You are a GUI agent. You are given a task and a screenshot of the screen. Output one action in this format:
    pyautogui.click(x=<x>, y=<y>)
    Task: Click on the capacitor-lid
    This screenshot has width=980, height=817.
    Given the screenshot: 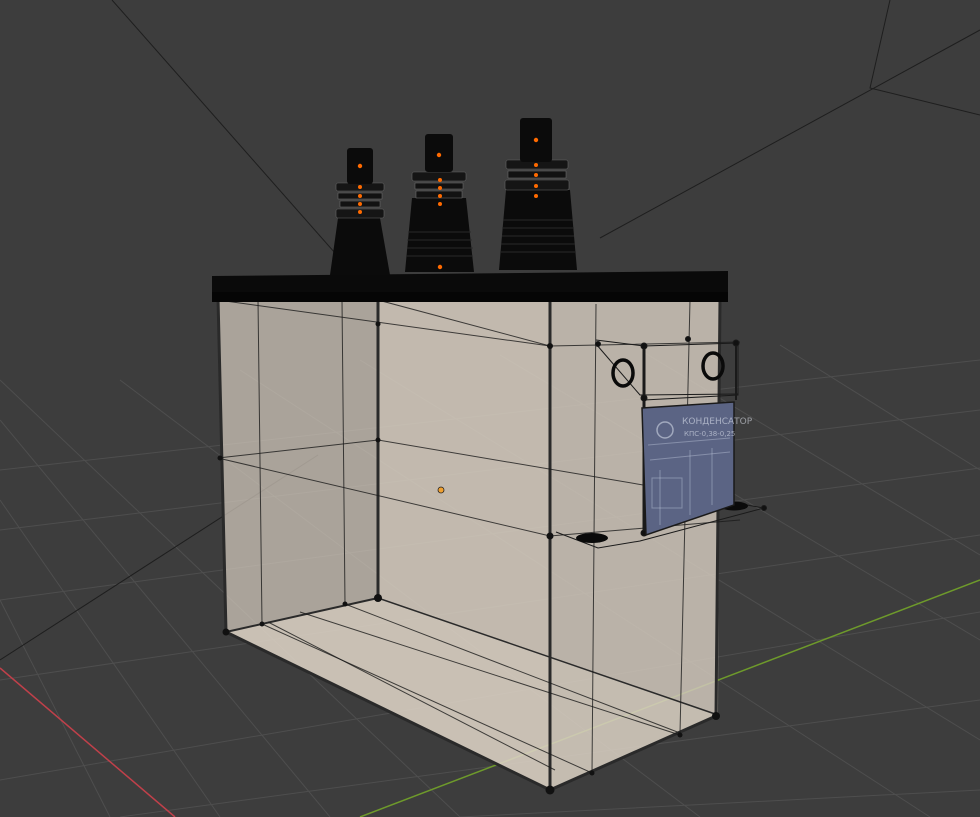 What is the action you would take?
    pyautogui.click(x=470, y=286)
    